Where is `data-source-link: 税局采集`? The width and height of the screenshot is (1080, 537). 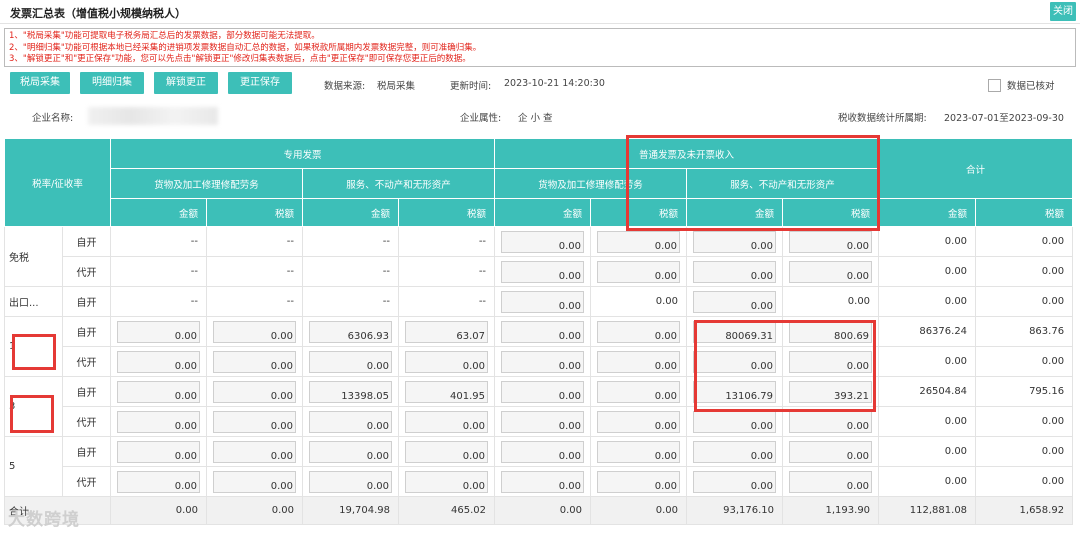 data-source-link: 税局采集 is located at coordinates (396, 85).